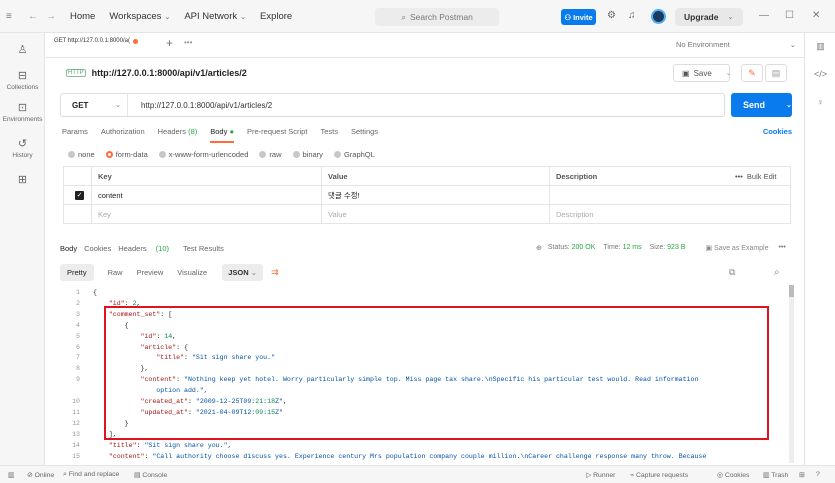 This screenshot has width=835, height=483. I want to click on invite-button: ⚇ Invite, so click(578, 17).